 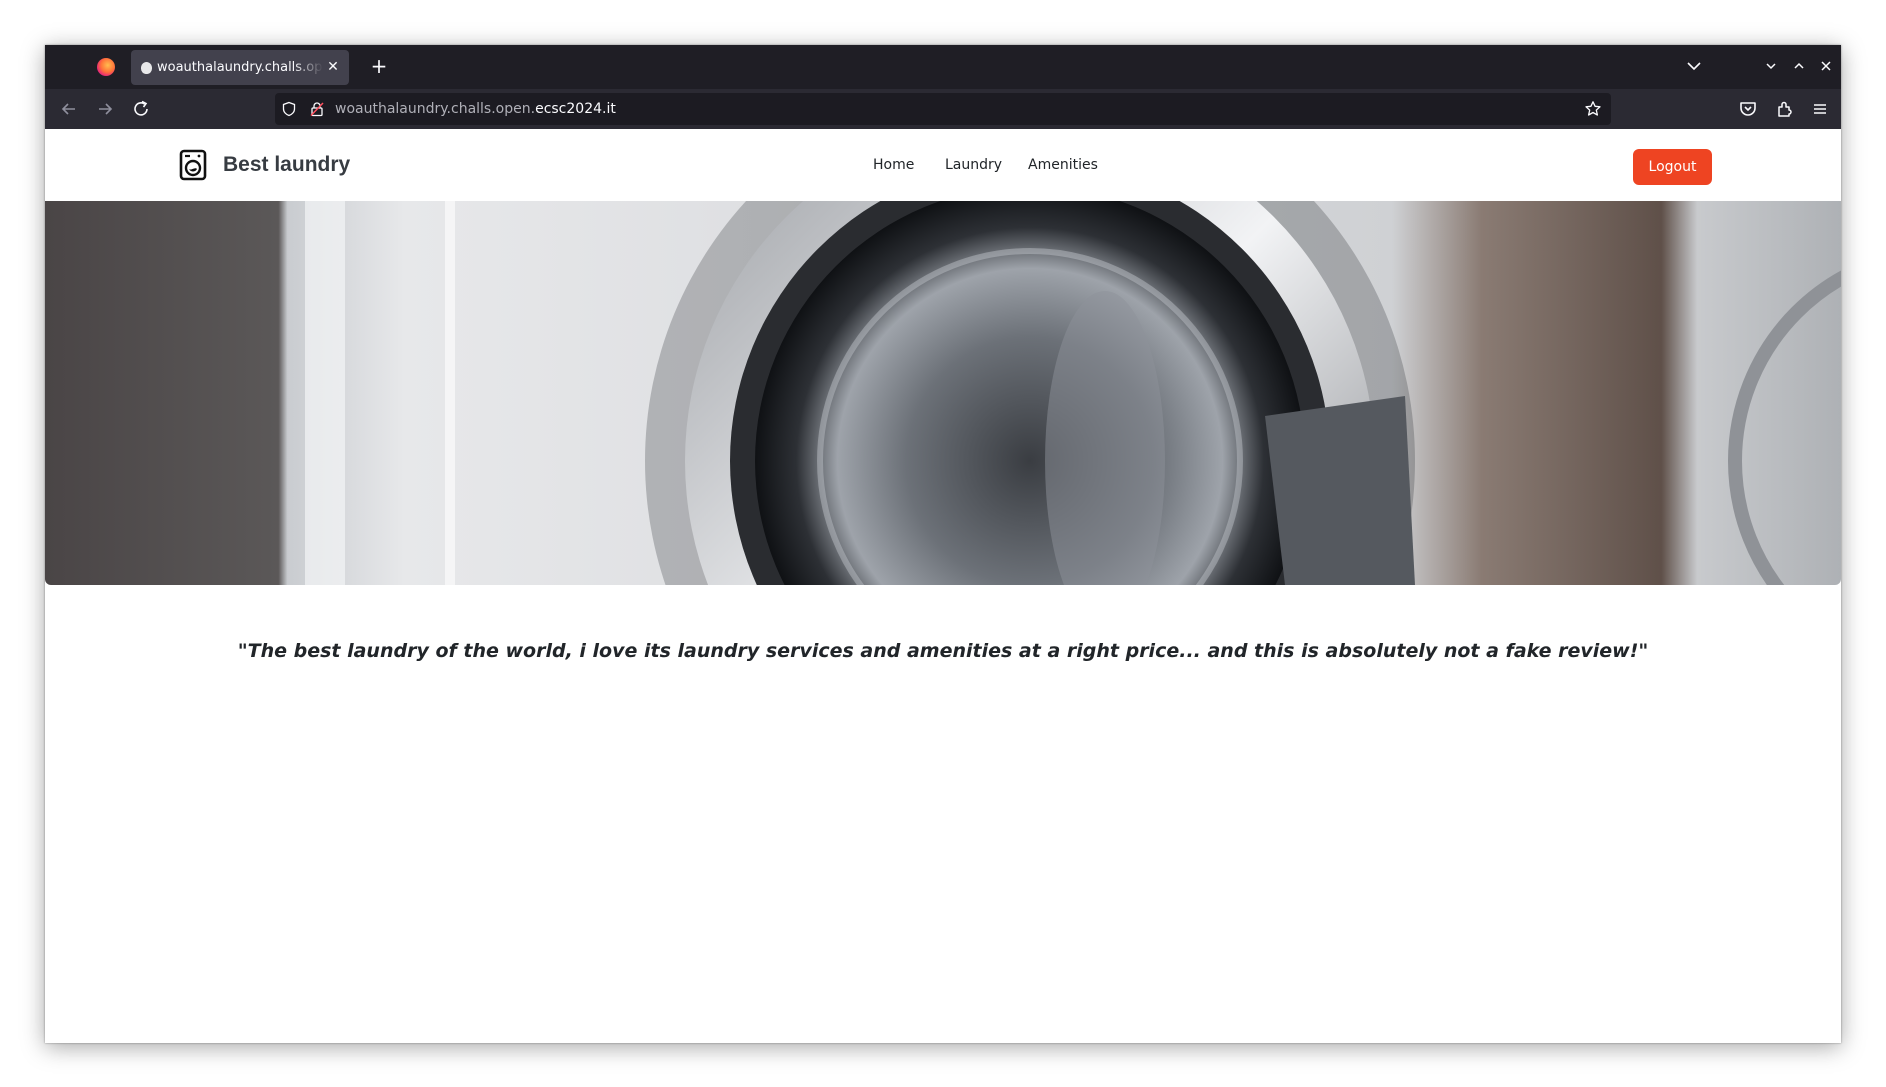 I want to click on extensions-icon, so click(x=1784, y=109).